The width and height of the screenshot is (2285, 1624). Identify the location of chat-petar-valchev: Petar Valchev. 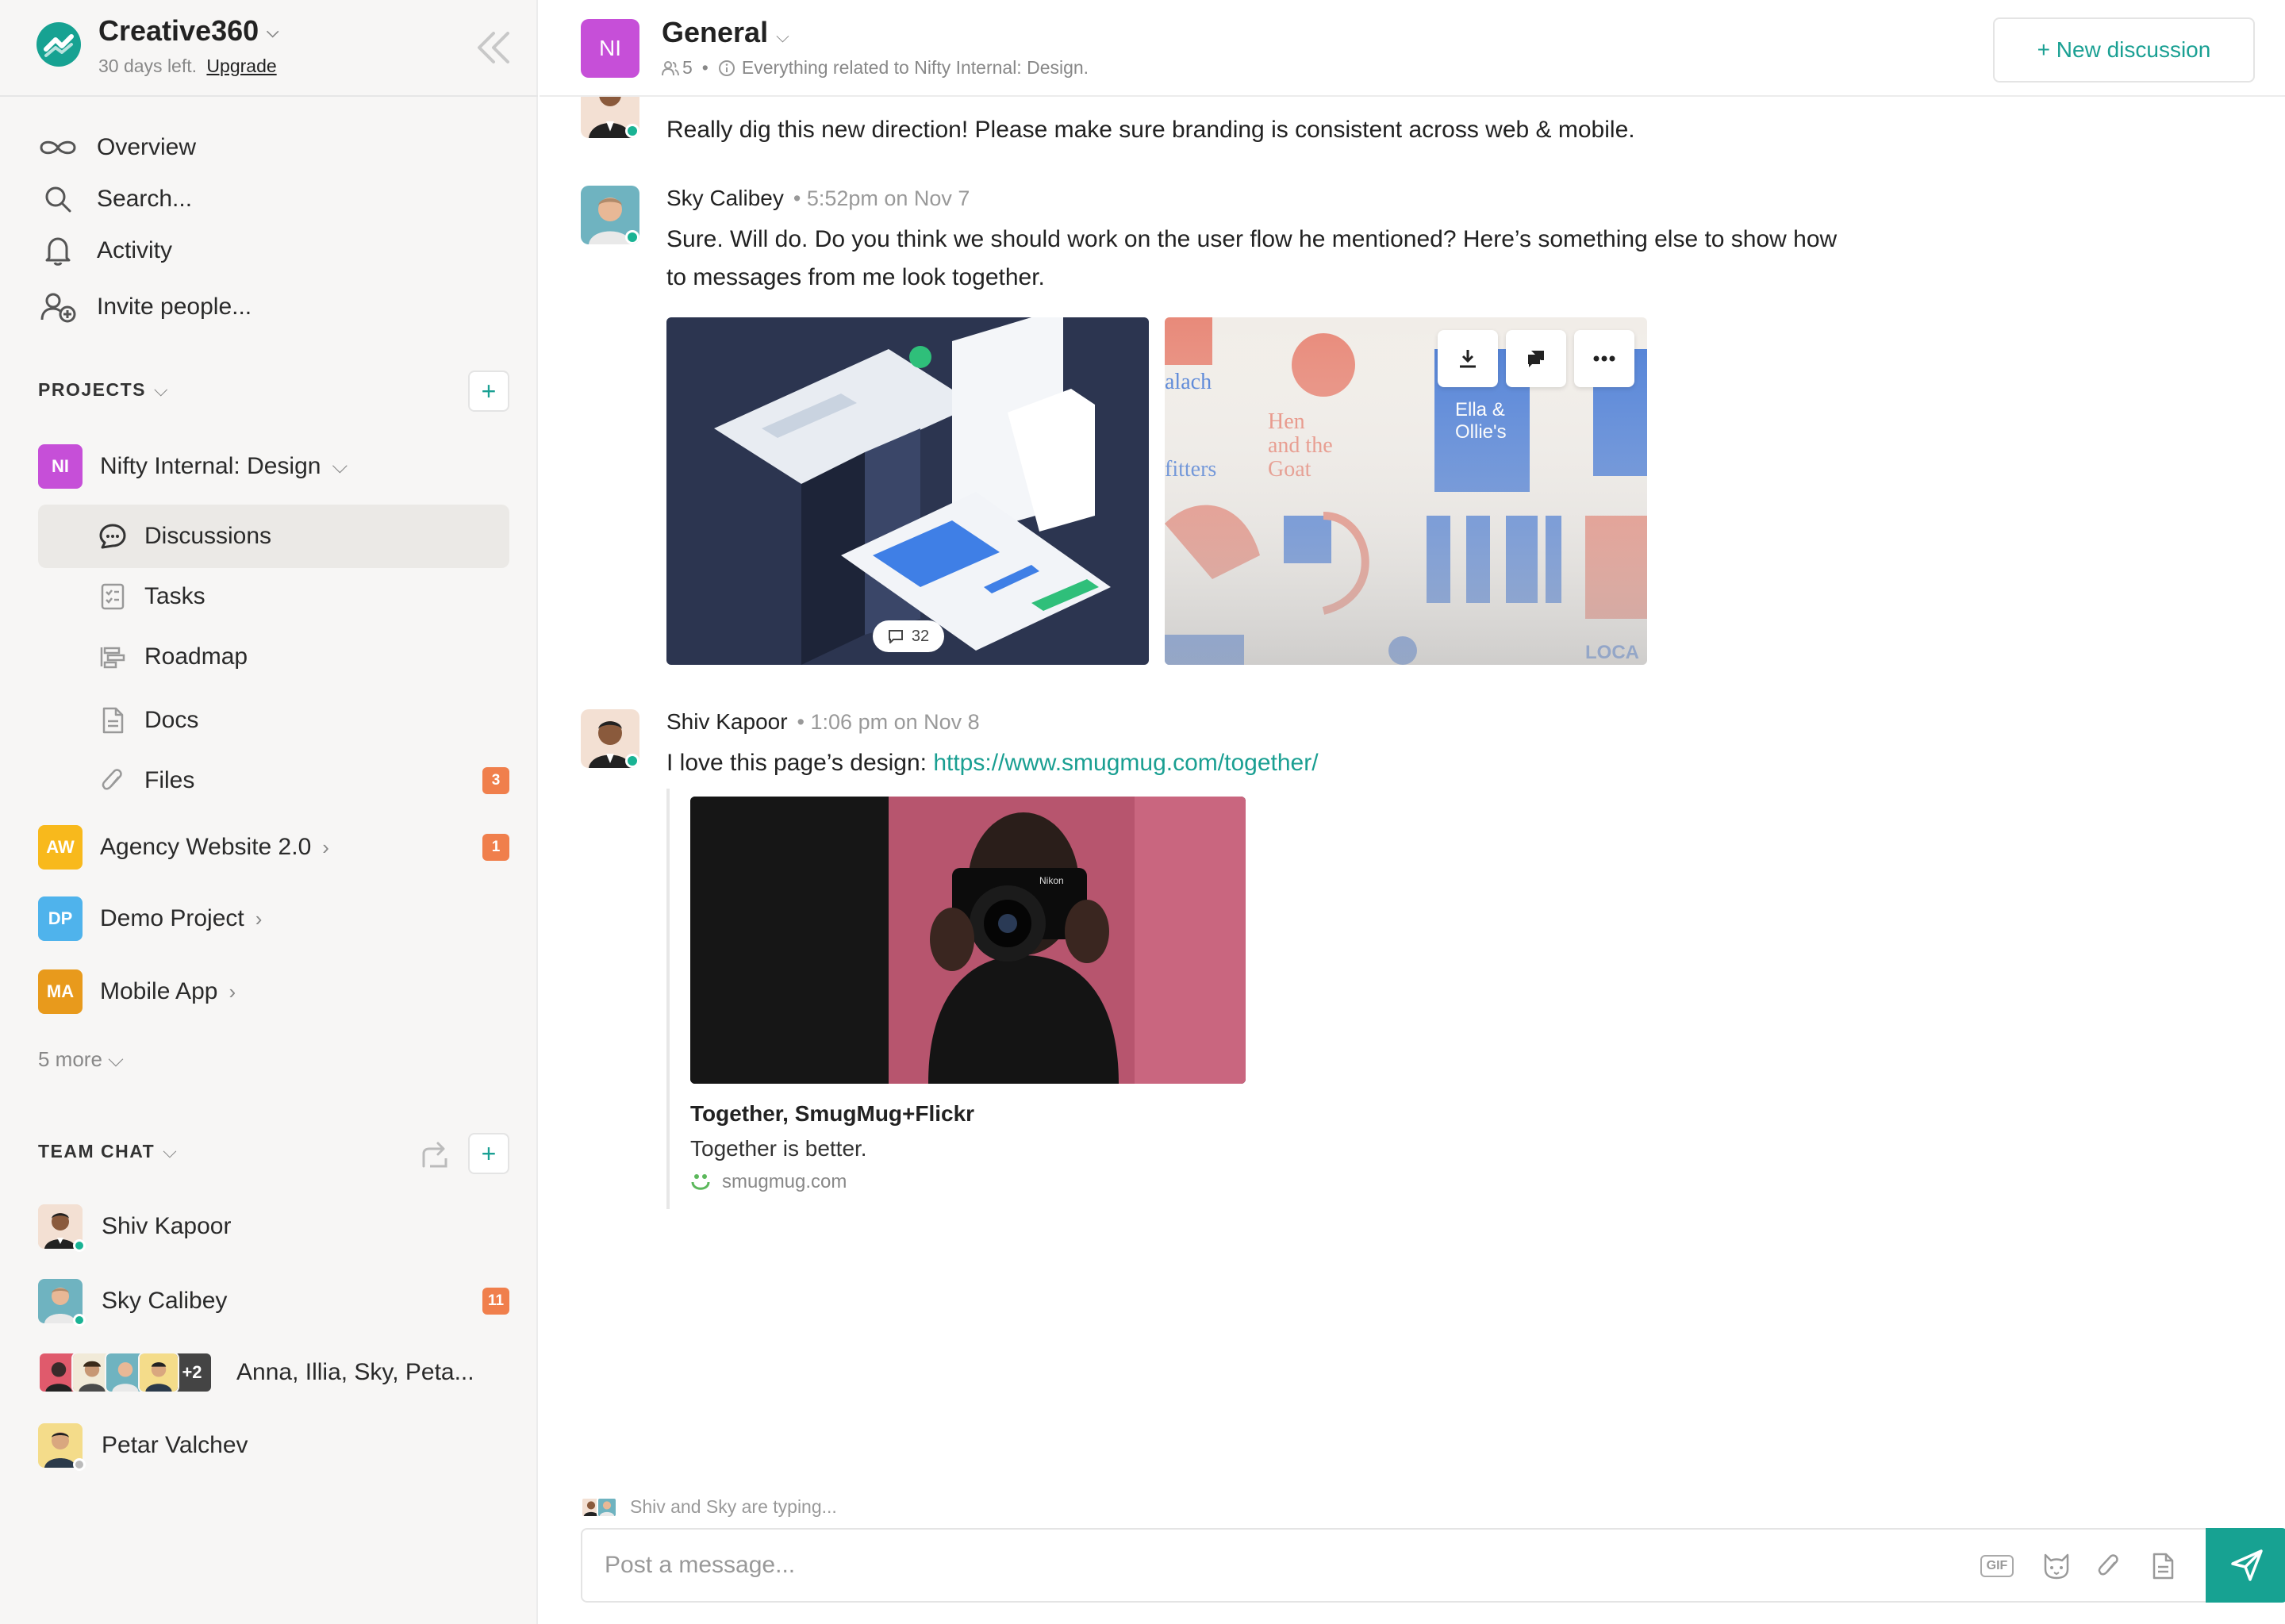
(143, 1446).